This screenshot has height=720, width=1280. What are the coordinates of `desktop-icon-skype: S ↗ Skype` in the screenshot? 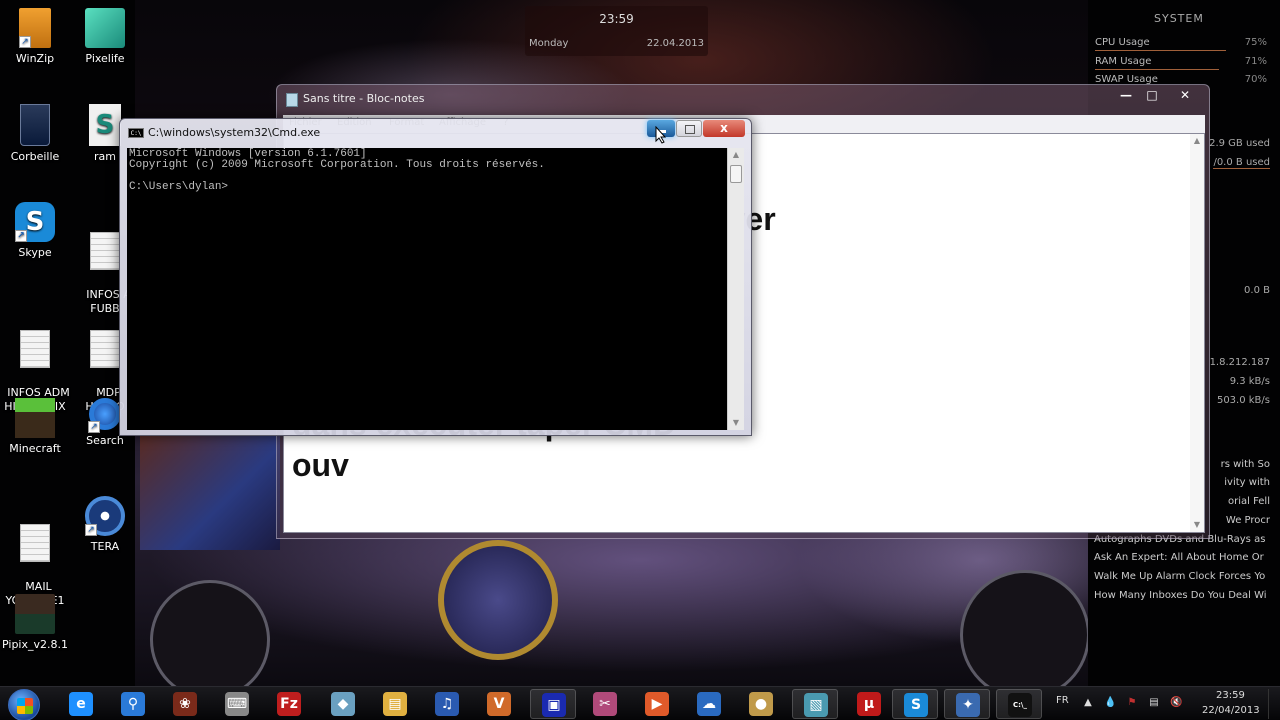 It's located at (35, 231).